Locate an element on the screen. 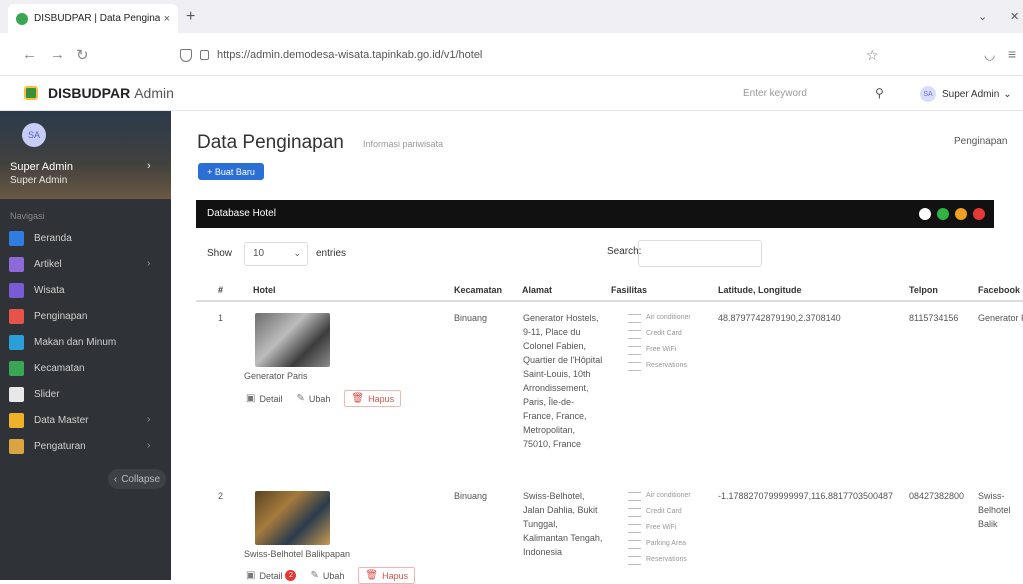 This screenshot has height=584, width=1023. sidebar-user-role: Super Admin is located at coordinates (39, 180).